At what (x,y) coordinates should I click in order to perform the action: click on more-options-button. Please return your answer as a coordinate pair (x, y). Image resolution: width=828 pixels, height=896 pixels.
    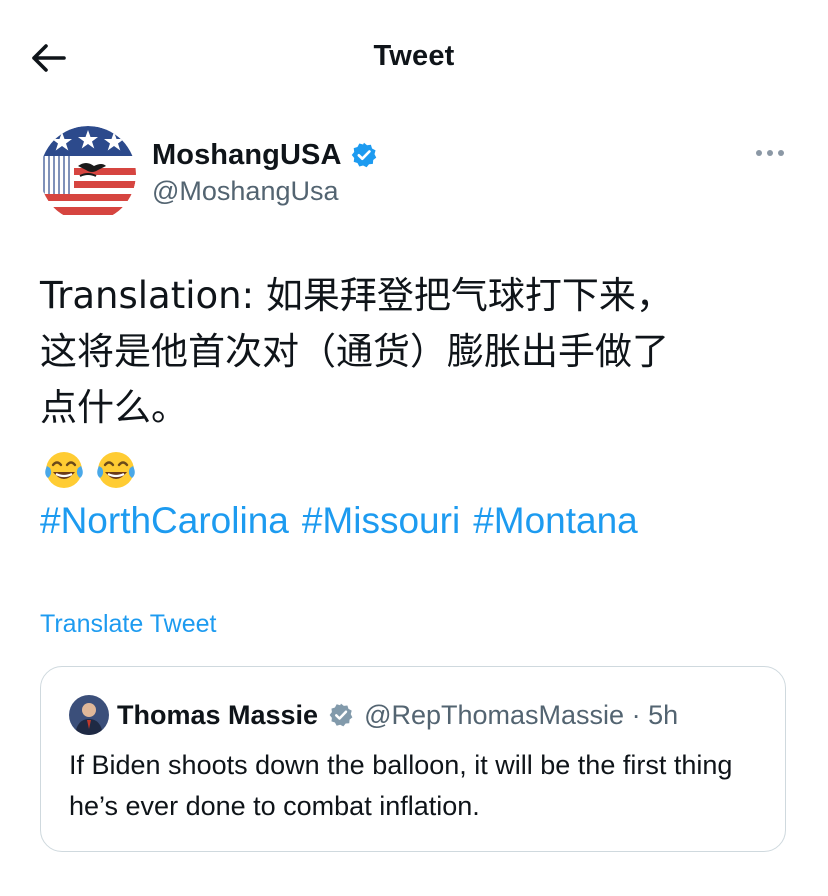
    Looking at the image, I should click on (772, 153).